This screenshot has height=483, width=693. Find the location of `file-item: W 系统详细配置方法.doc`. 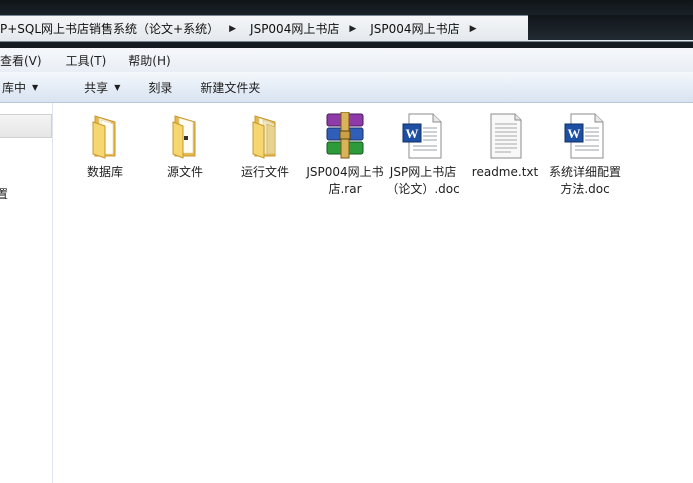

file-item: W 系统详细配置方法.doc is located at coordinates (585, 155).